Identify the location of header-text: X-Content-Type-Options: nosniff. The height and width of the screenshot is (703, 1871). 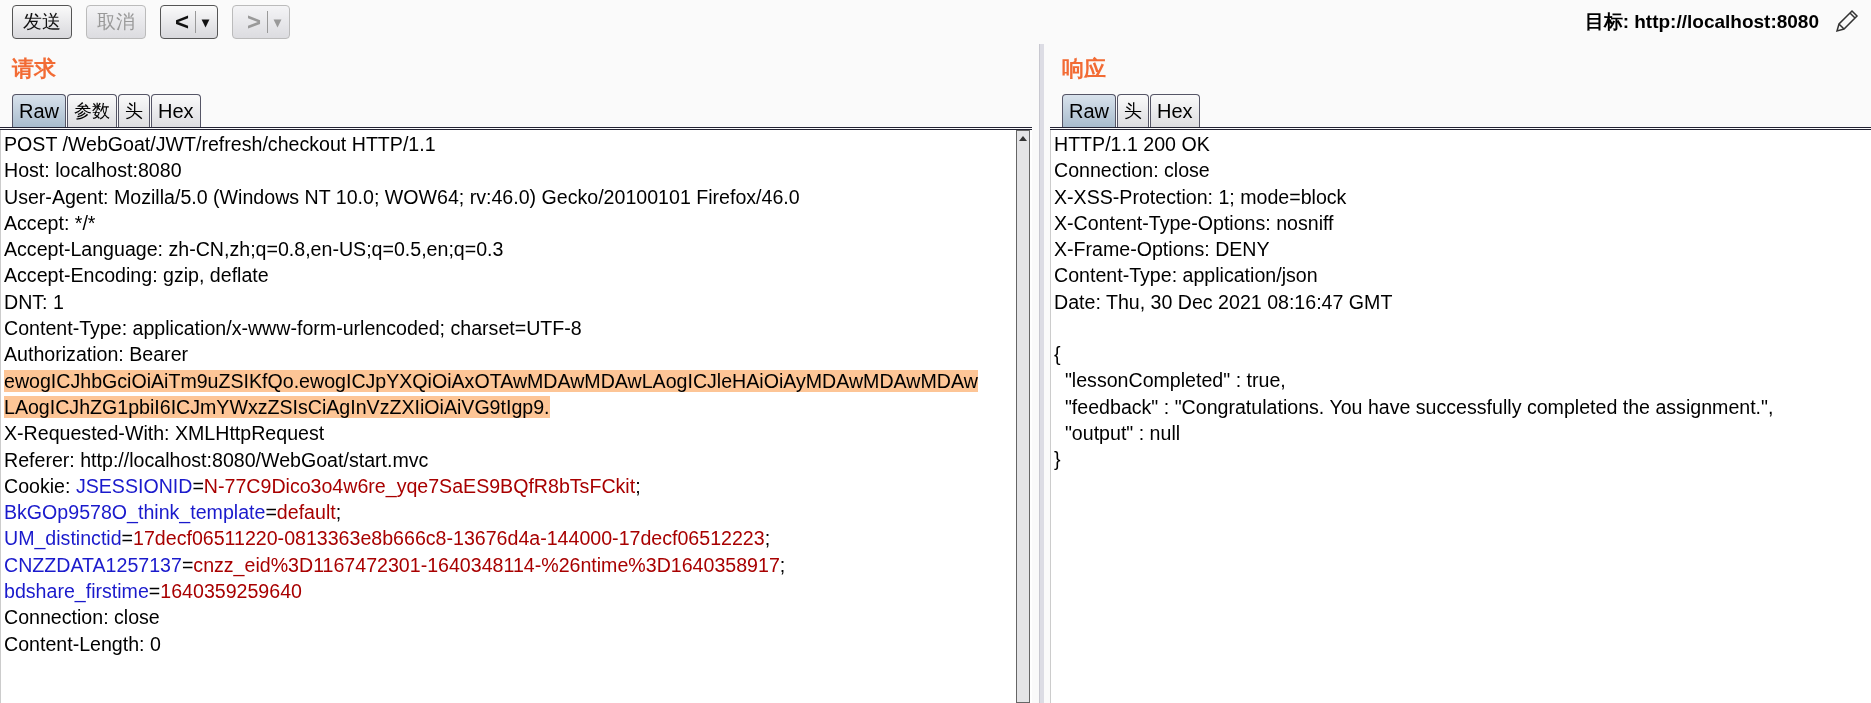
(1194, 222).